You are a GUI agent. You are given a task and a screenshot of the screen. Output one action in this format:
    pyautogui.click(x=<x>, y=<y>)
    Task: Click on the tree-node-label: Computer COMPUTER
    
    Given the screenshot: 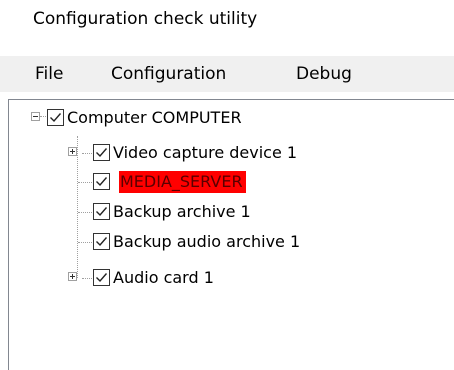 What is the action you would take?
    pyautogui.click(x=154, y=117)
    